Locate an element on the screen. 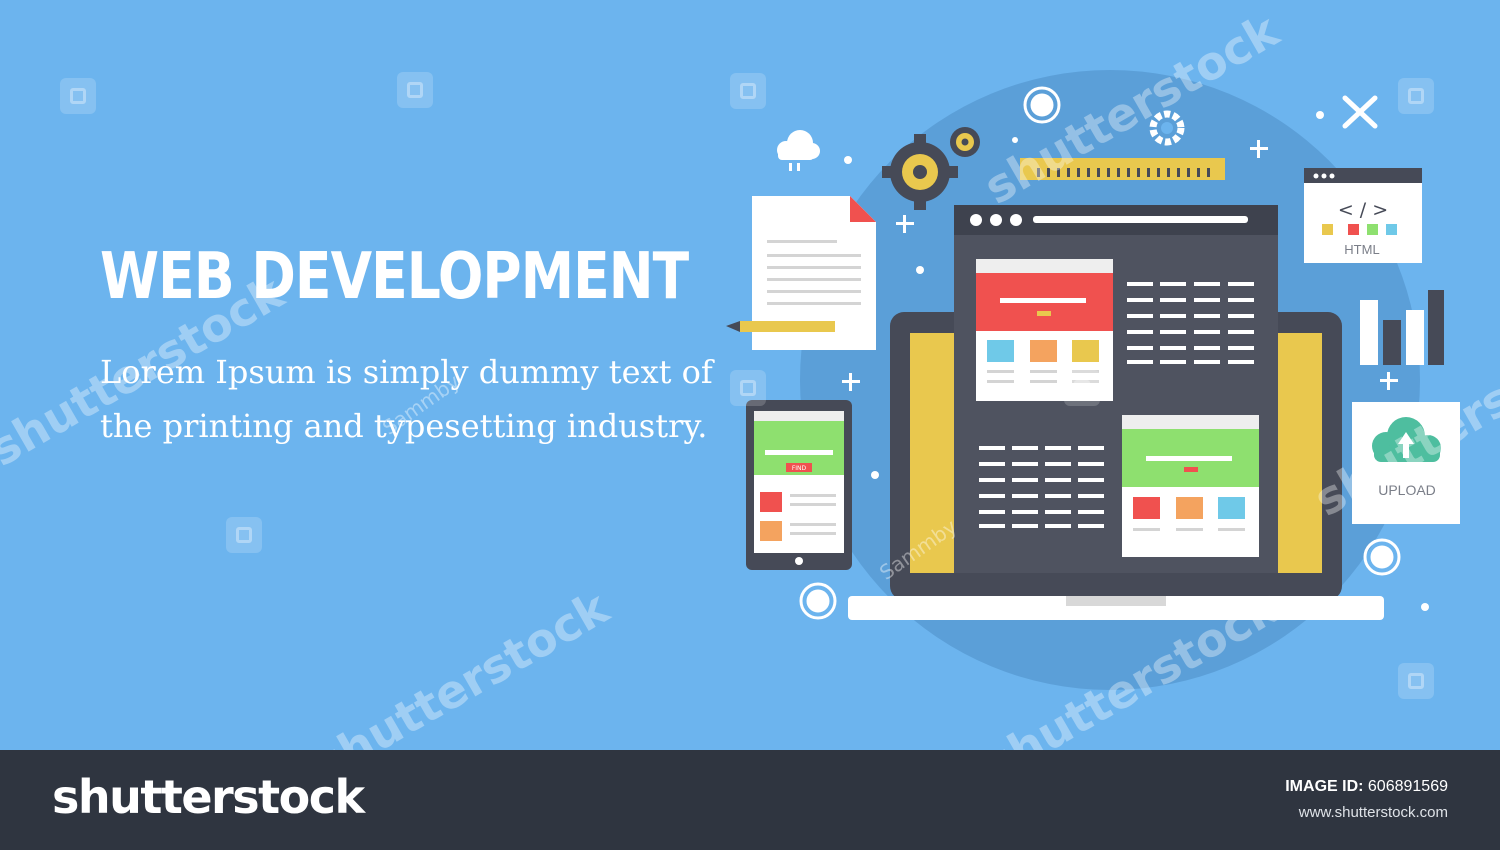 The height and width of the screenshot is (850, 1500). html-code-window: < / > HTML is located at coordinates (1363, 215).